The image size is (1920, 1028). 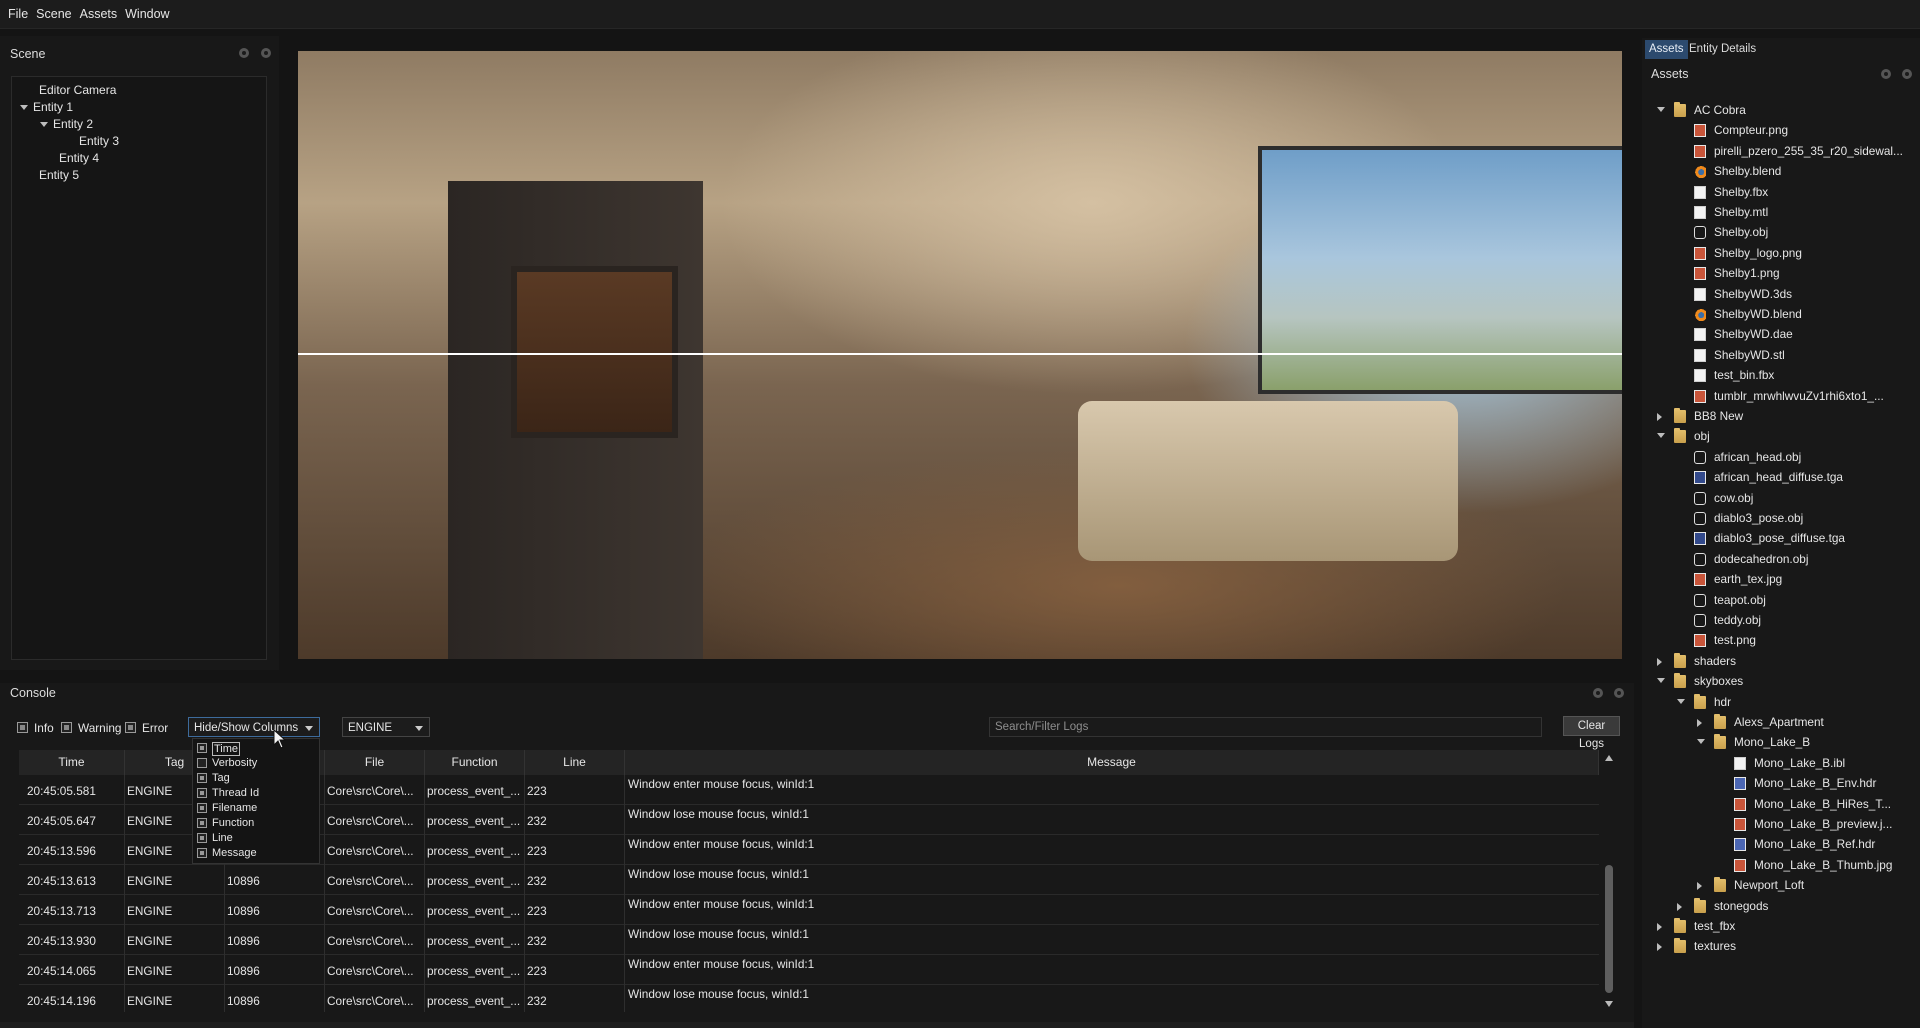 I want to click on asset-file: Mono_Lake_B_Env.hdr, so click(x=1802, y=783).